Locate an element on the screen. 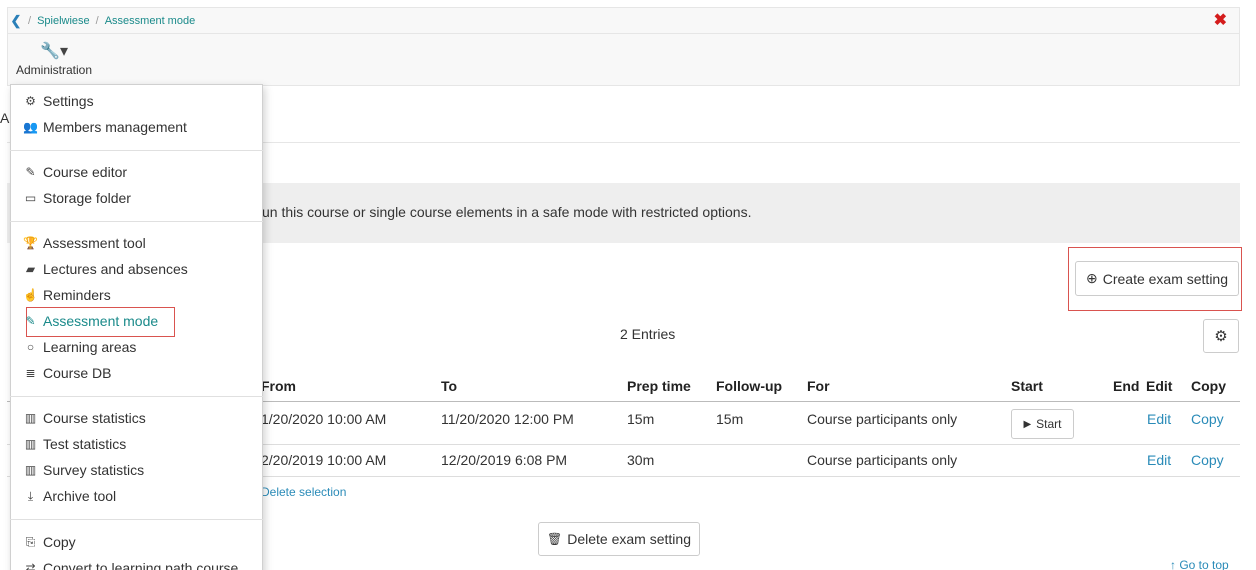 The width and height of the screenshot is (1256, 570). play-icon: ▶ is located at coordinates (1027, 424).